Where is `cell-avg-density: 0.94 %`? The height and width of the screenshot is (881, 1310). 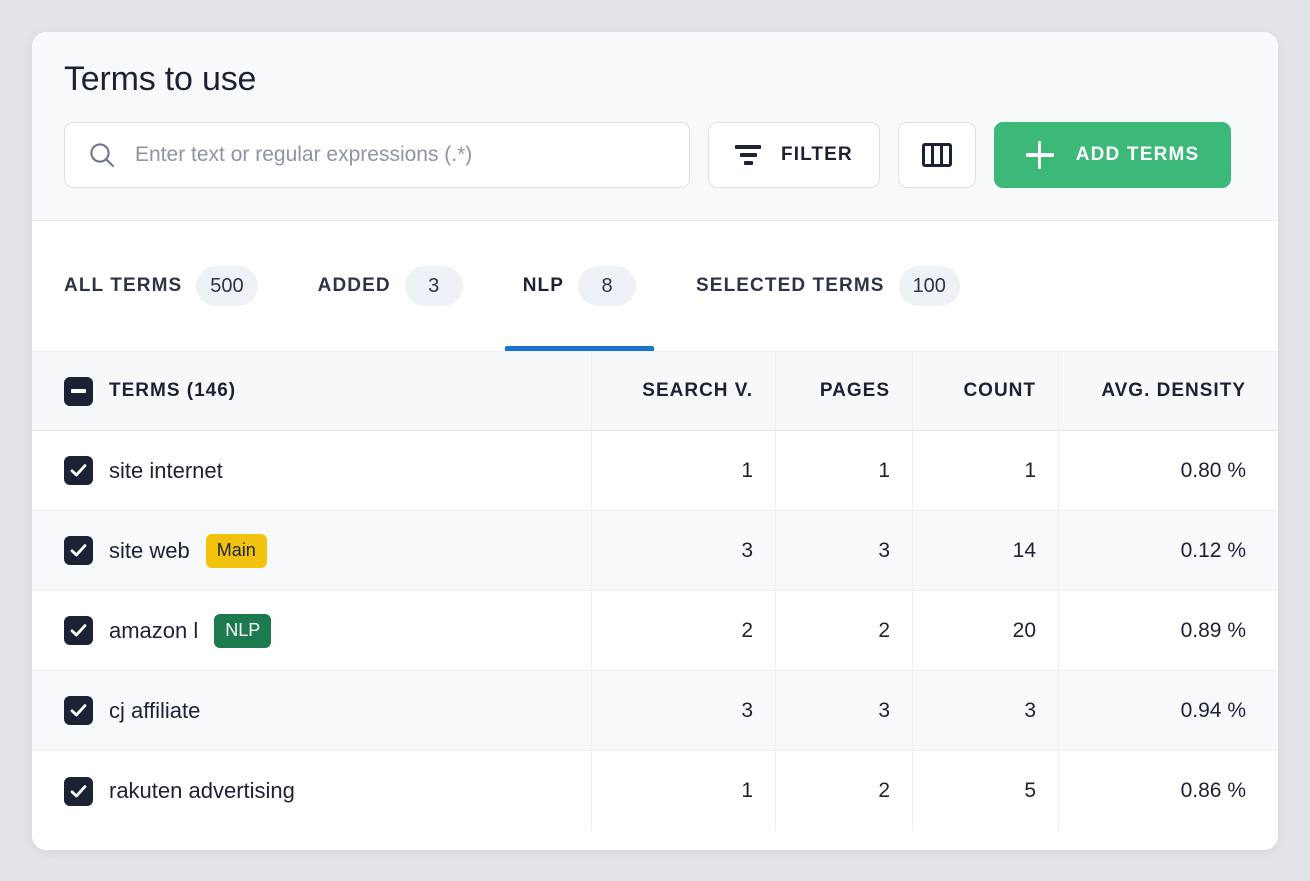
cell-avg-density: 0.94 % is located at coordinates (1168, 710).